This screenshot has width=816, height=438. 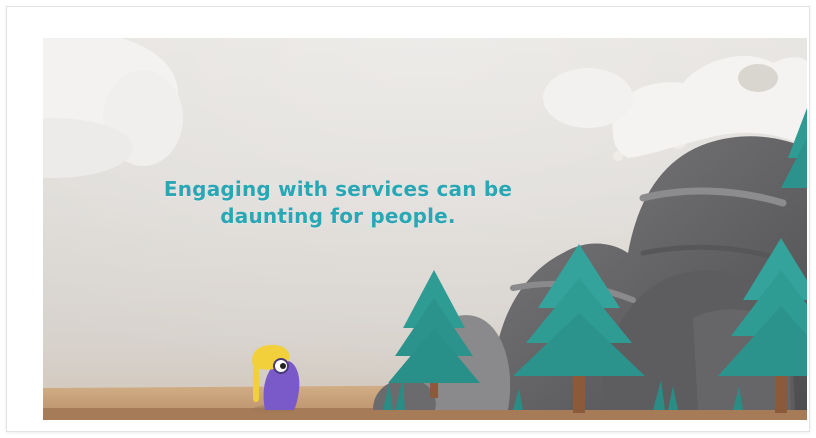 I want to click on caption-line-1: Engaging with services can be, so click(x=338, y=189).